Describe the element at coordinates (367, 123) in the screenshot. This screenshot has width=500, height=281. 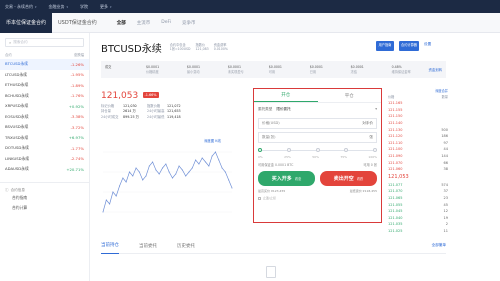
I see `price-unit: 对手价` at that location.